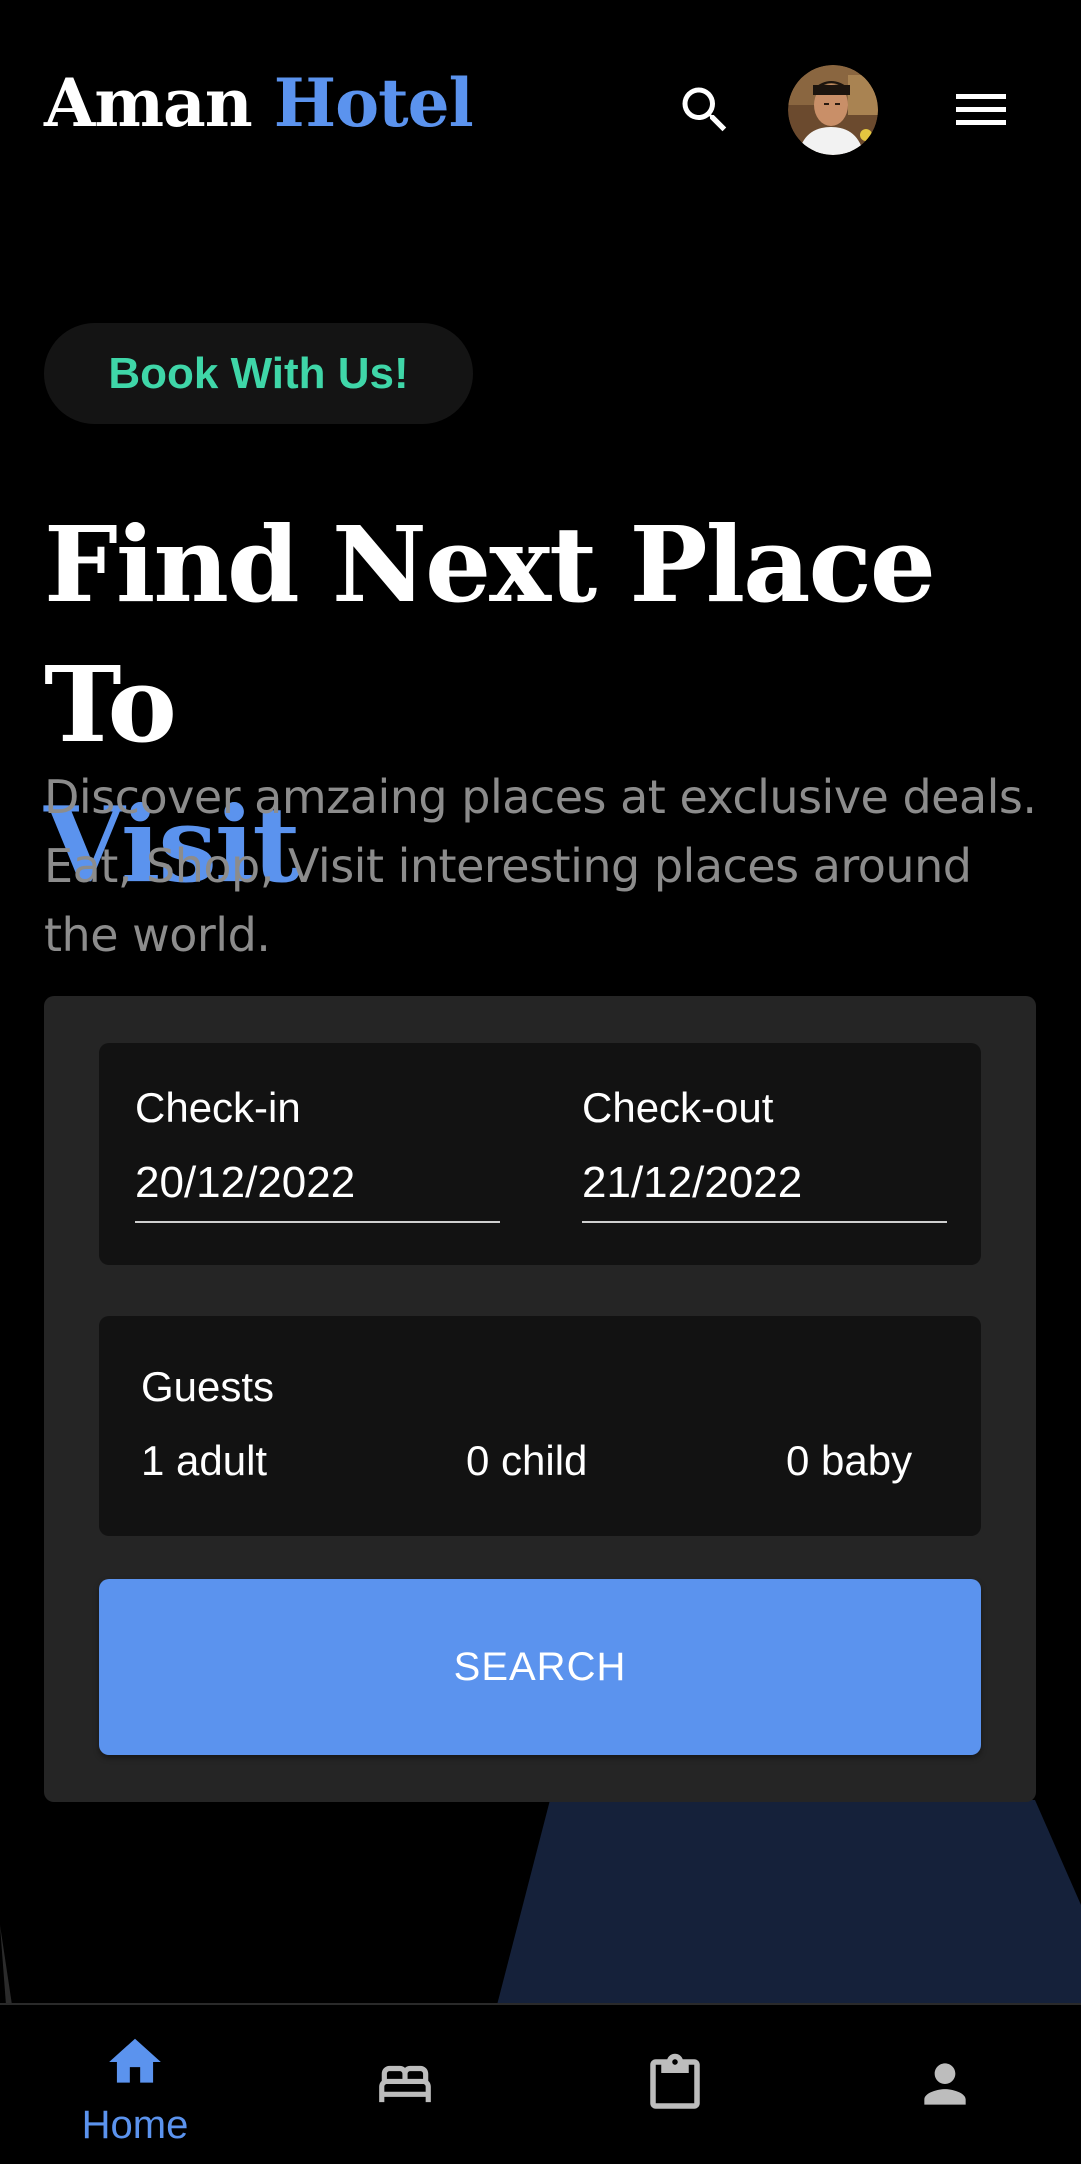  What do you see at coordinates (259, 103) in the screenshot?
I see `brand-logo: Aman Hotel` at bounding box center [259, 103].